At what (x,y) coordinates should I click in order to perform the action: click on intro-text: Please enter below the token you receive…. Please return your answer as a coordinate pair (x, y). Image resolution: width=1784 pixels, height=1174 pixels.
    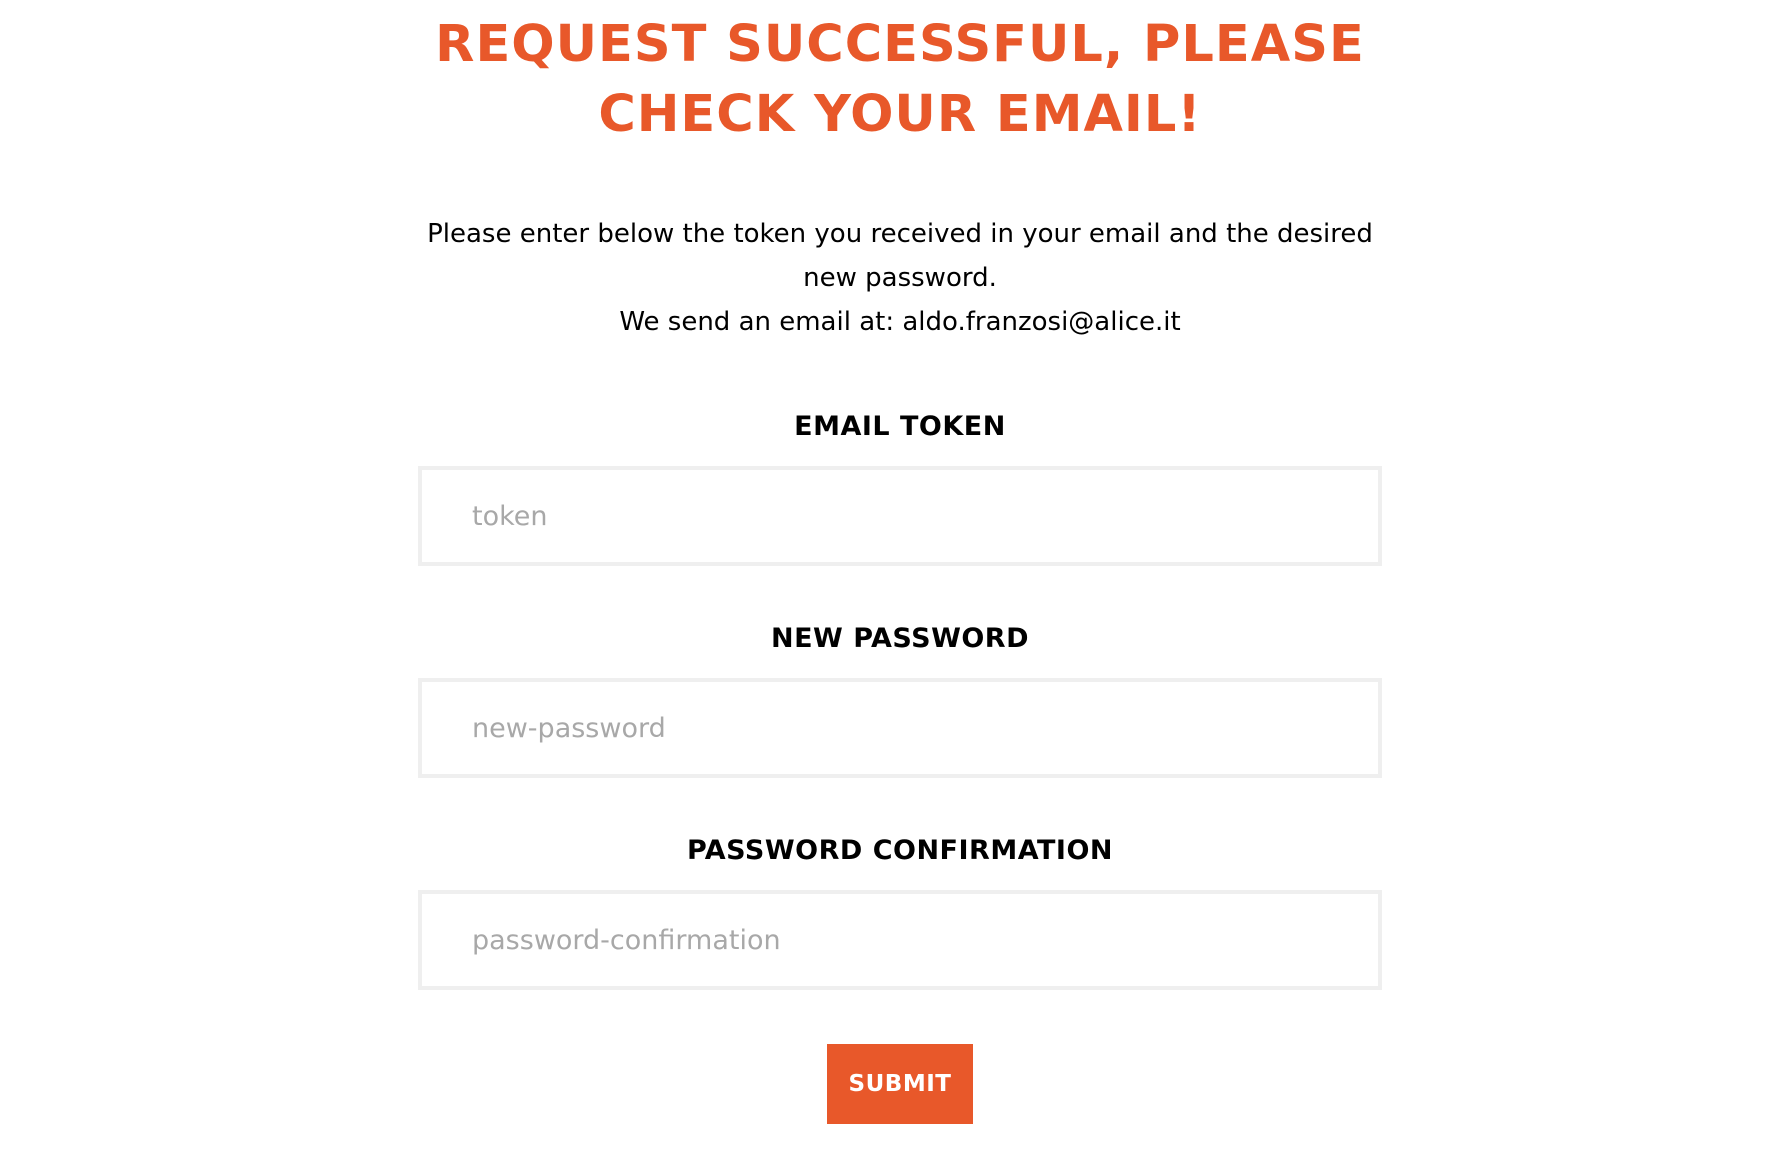
    Looking at the image, I should click on (900, 278).